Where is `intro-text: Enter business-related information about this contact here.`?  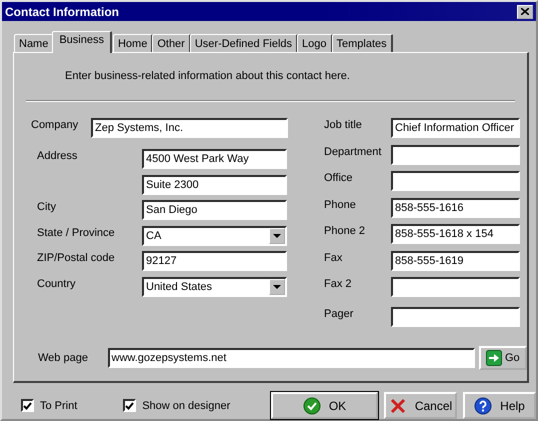 intro-text: Enter business-related information about this contact here. is located at coordinates (207, 76).